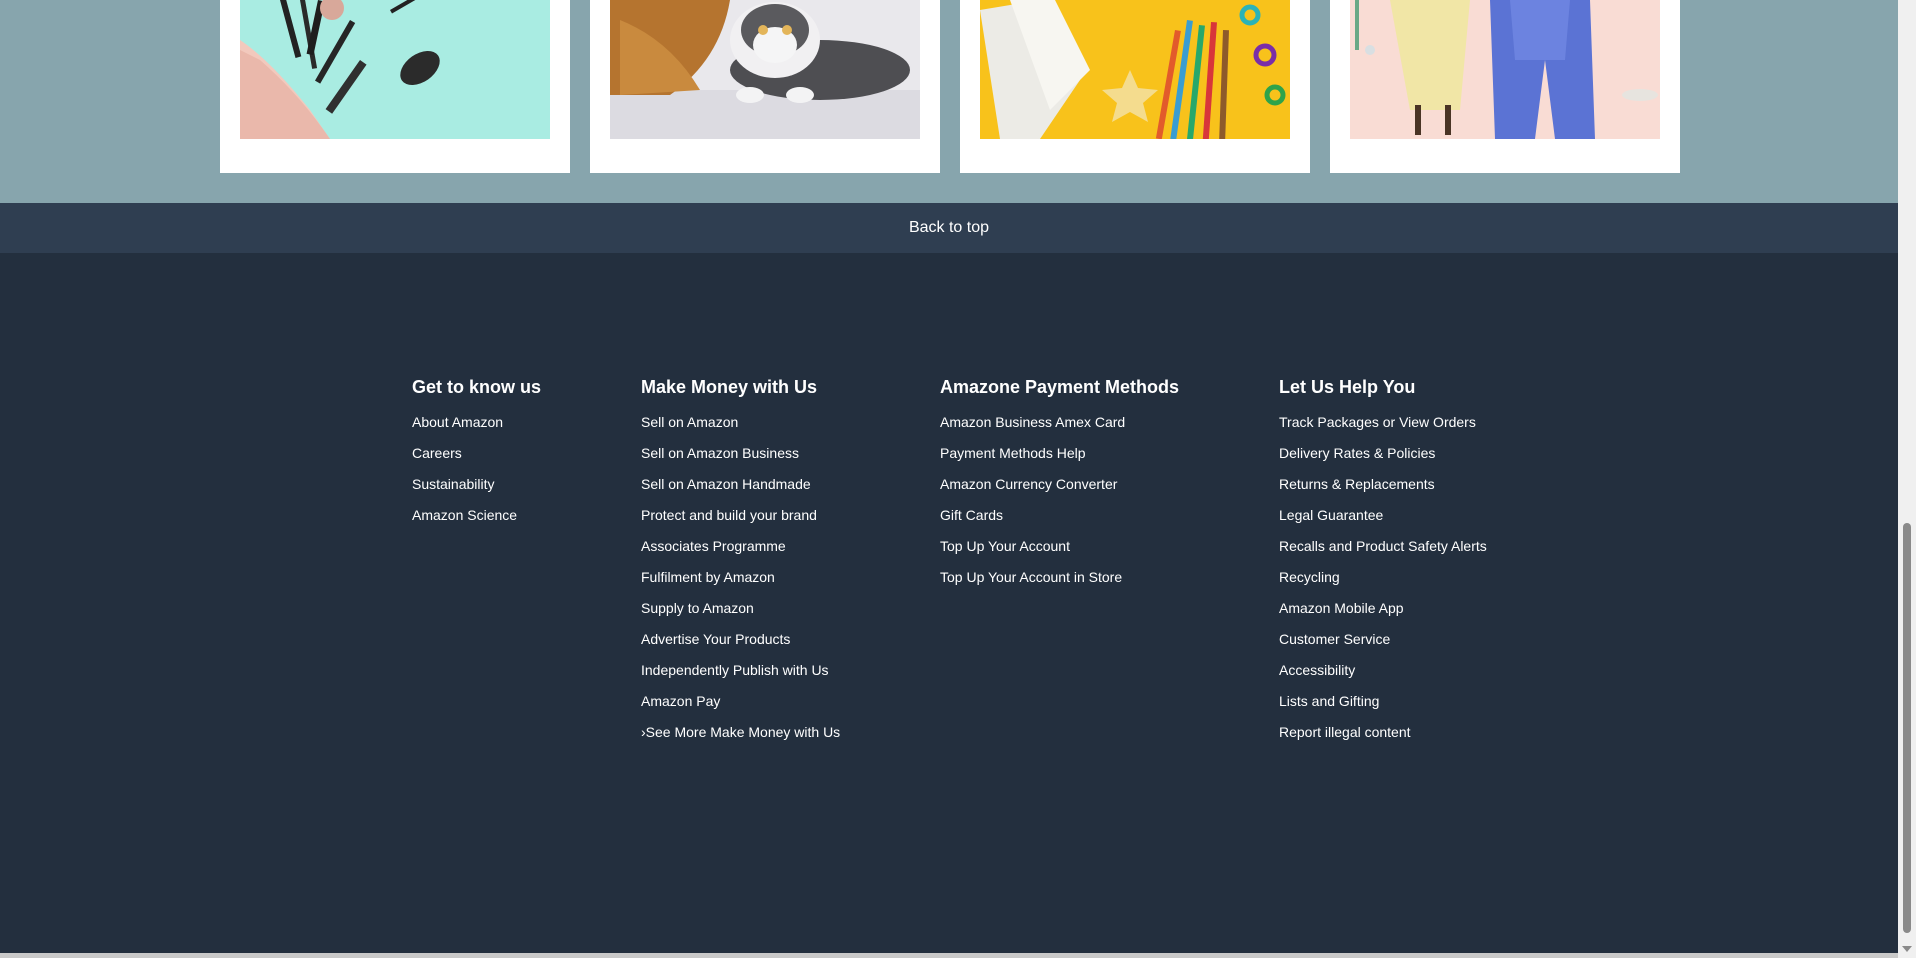  I want to click on cats-image, so click(765, 69).